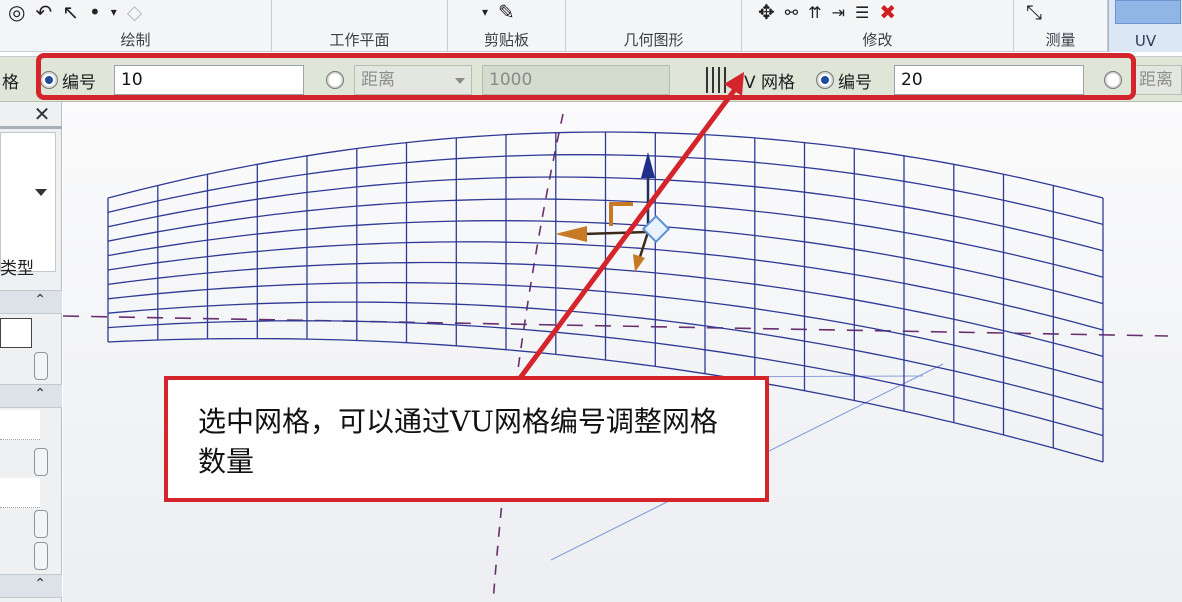 The image size is (1182, 602). What do you see at coordinates (628, 233) in the screenshot?
I see `annotation-arrow-shaft` at bounding box center [628, 233].